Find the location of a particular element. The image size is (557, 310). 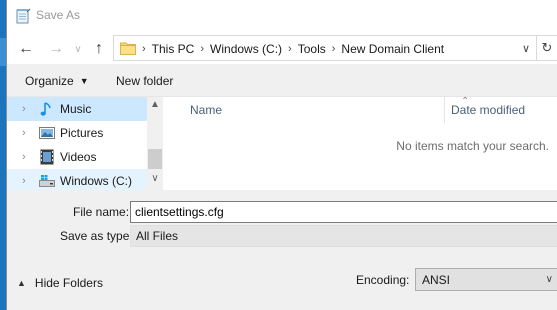

new-folder-label: New folder is located at coordinates (145, 81).